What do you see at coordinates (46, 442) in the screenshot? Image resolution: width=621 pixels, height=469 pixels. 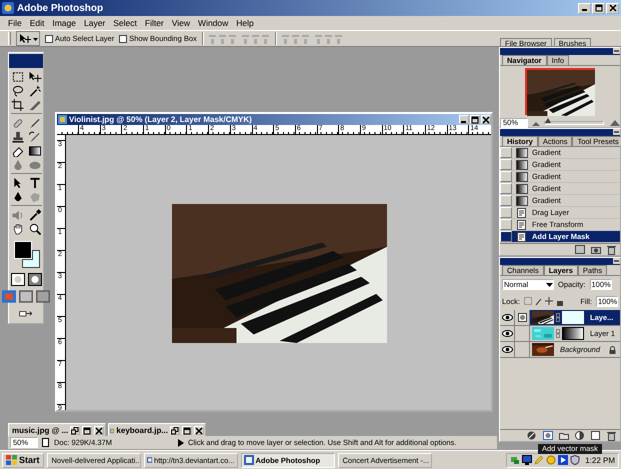 I see `page-icon` at bounding box center [46, 442].